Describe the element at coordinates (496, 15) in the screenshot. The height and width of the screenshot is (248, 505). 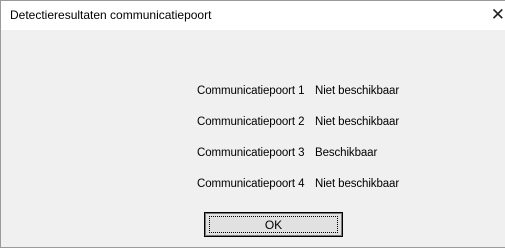
I see `close-icon: ✕` at that location.